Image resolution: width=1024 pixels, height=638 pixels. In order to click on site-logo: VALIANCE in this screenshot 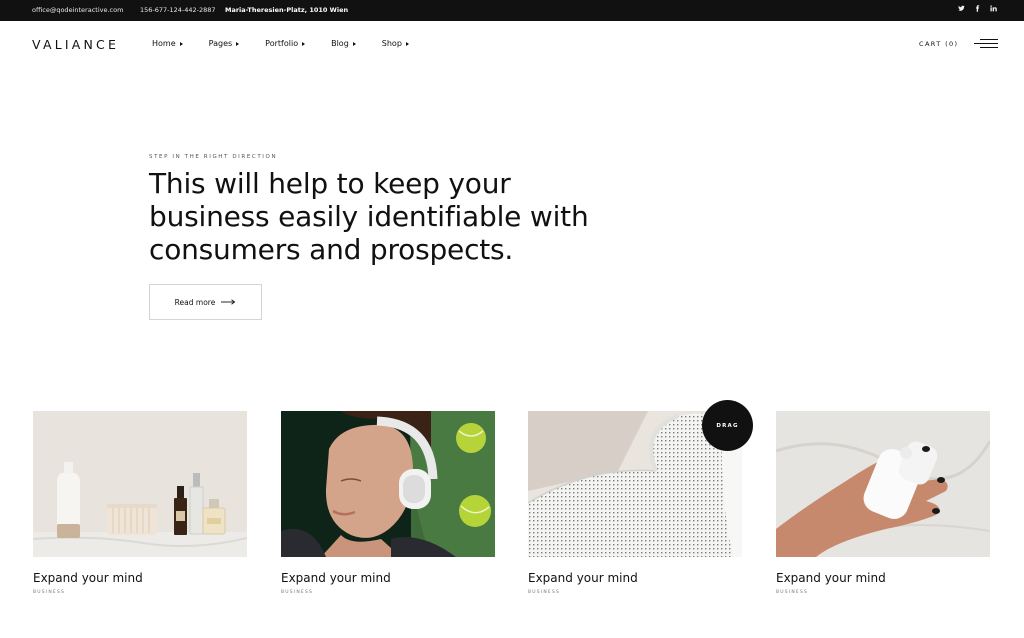, I will do `click(75, 44)`.